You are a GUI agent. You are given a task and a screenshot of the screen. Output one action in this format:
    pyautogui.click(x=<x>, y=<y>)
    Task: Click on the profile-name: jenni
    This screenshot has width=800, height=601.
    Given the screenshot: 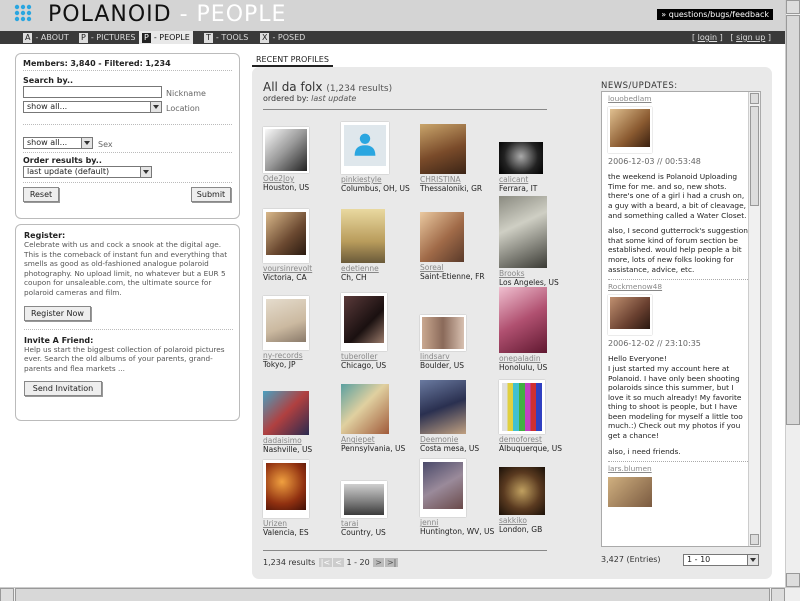 What is the action you would take?
    pyautogui.click(x=461, y=522)
    